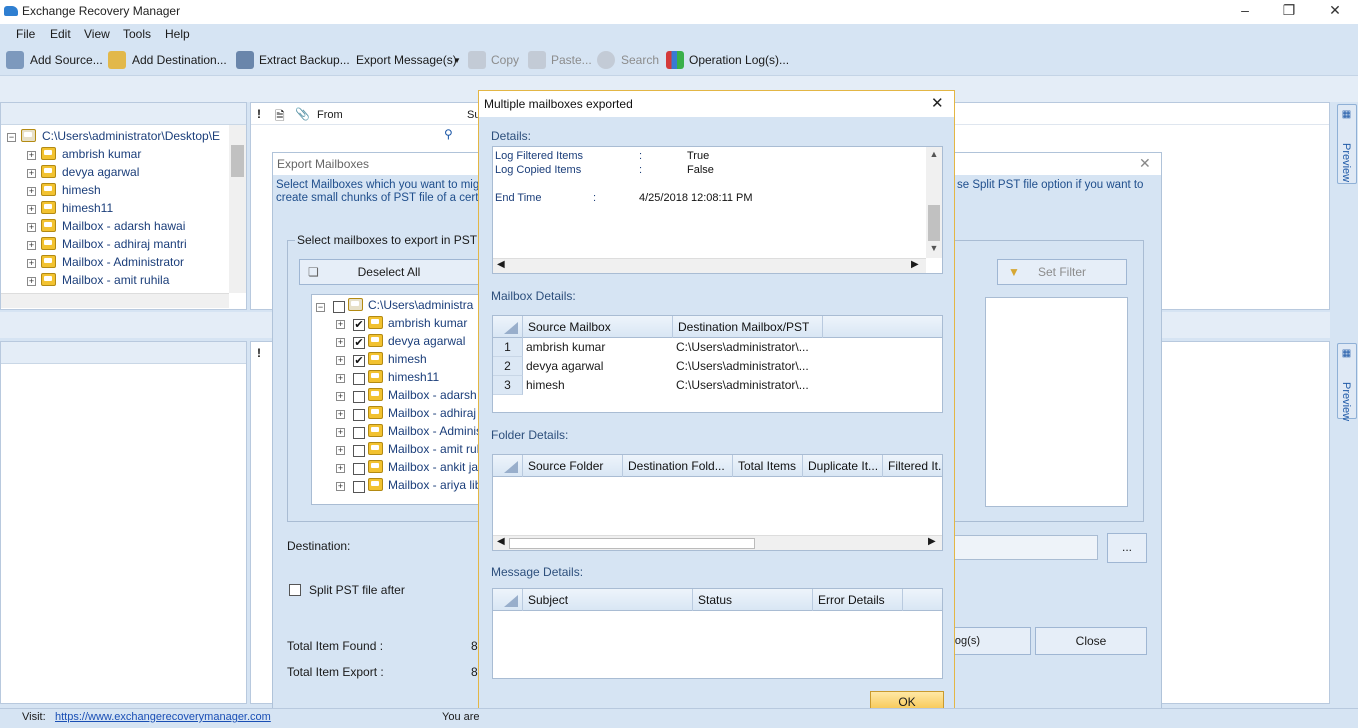 This screenshot has height=728, width=1358. Describe the element at coordinates (1062, 272) in the screenshot. I see `set-filter-button: ▼ Set Filter` at that location.